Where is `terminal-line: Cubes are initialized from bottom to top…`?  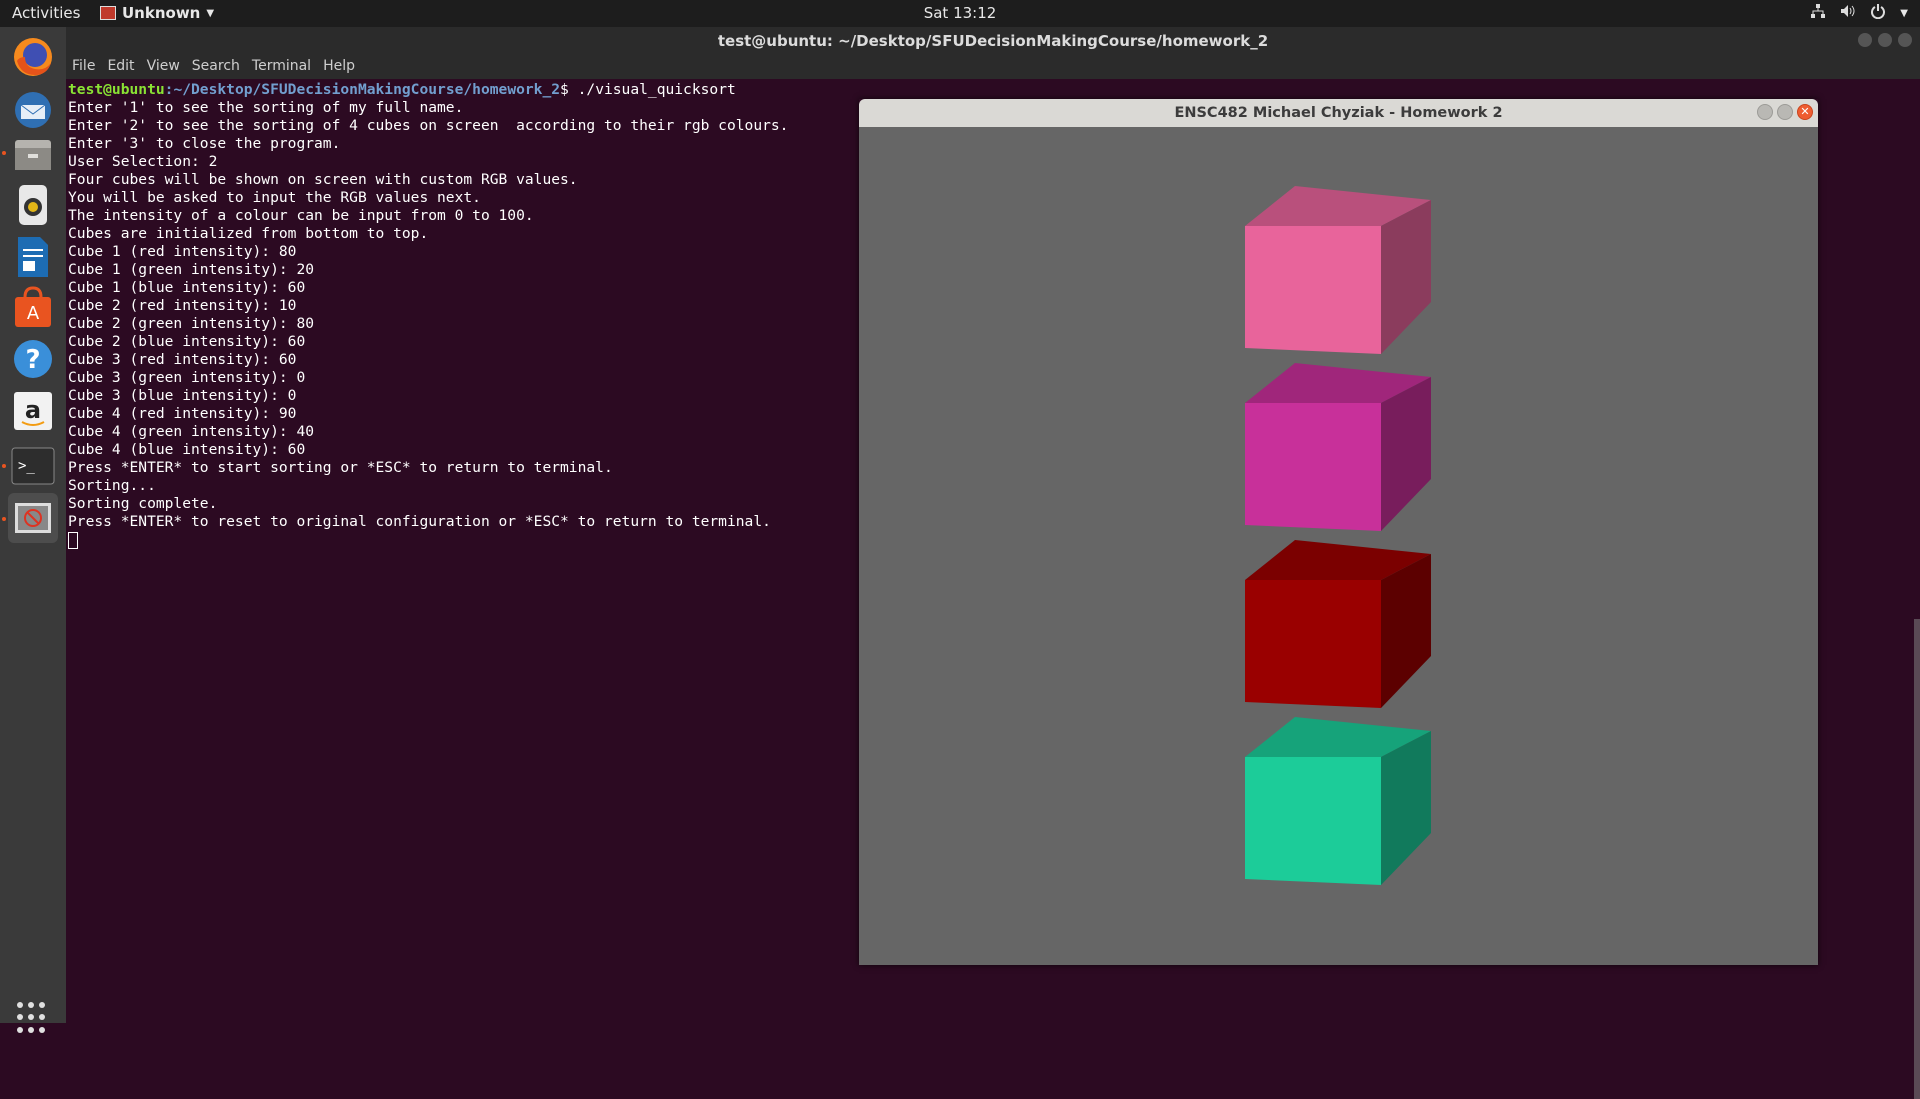 terminal-line: Cubes are initialized from bottom to top… is located at coordinates (248, 233).